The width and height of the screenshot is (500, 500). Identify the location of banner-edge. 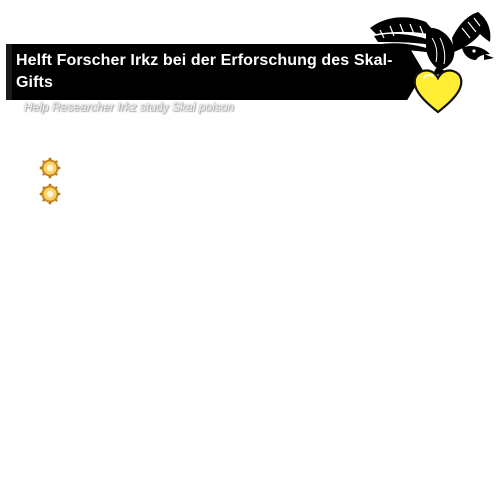
(9, 72).